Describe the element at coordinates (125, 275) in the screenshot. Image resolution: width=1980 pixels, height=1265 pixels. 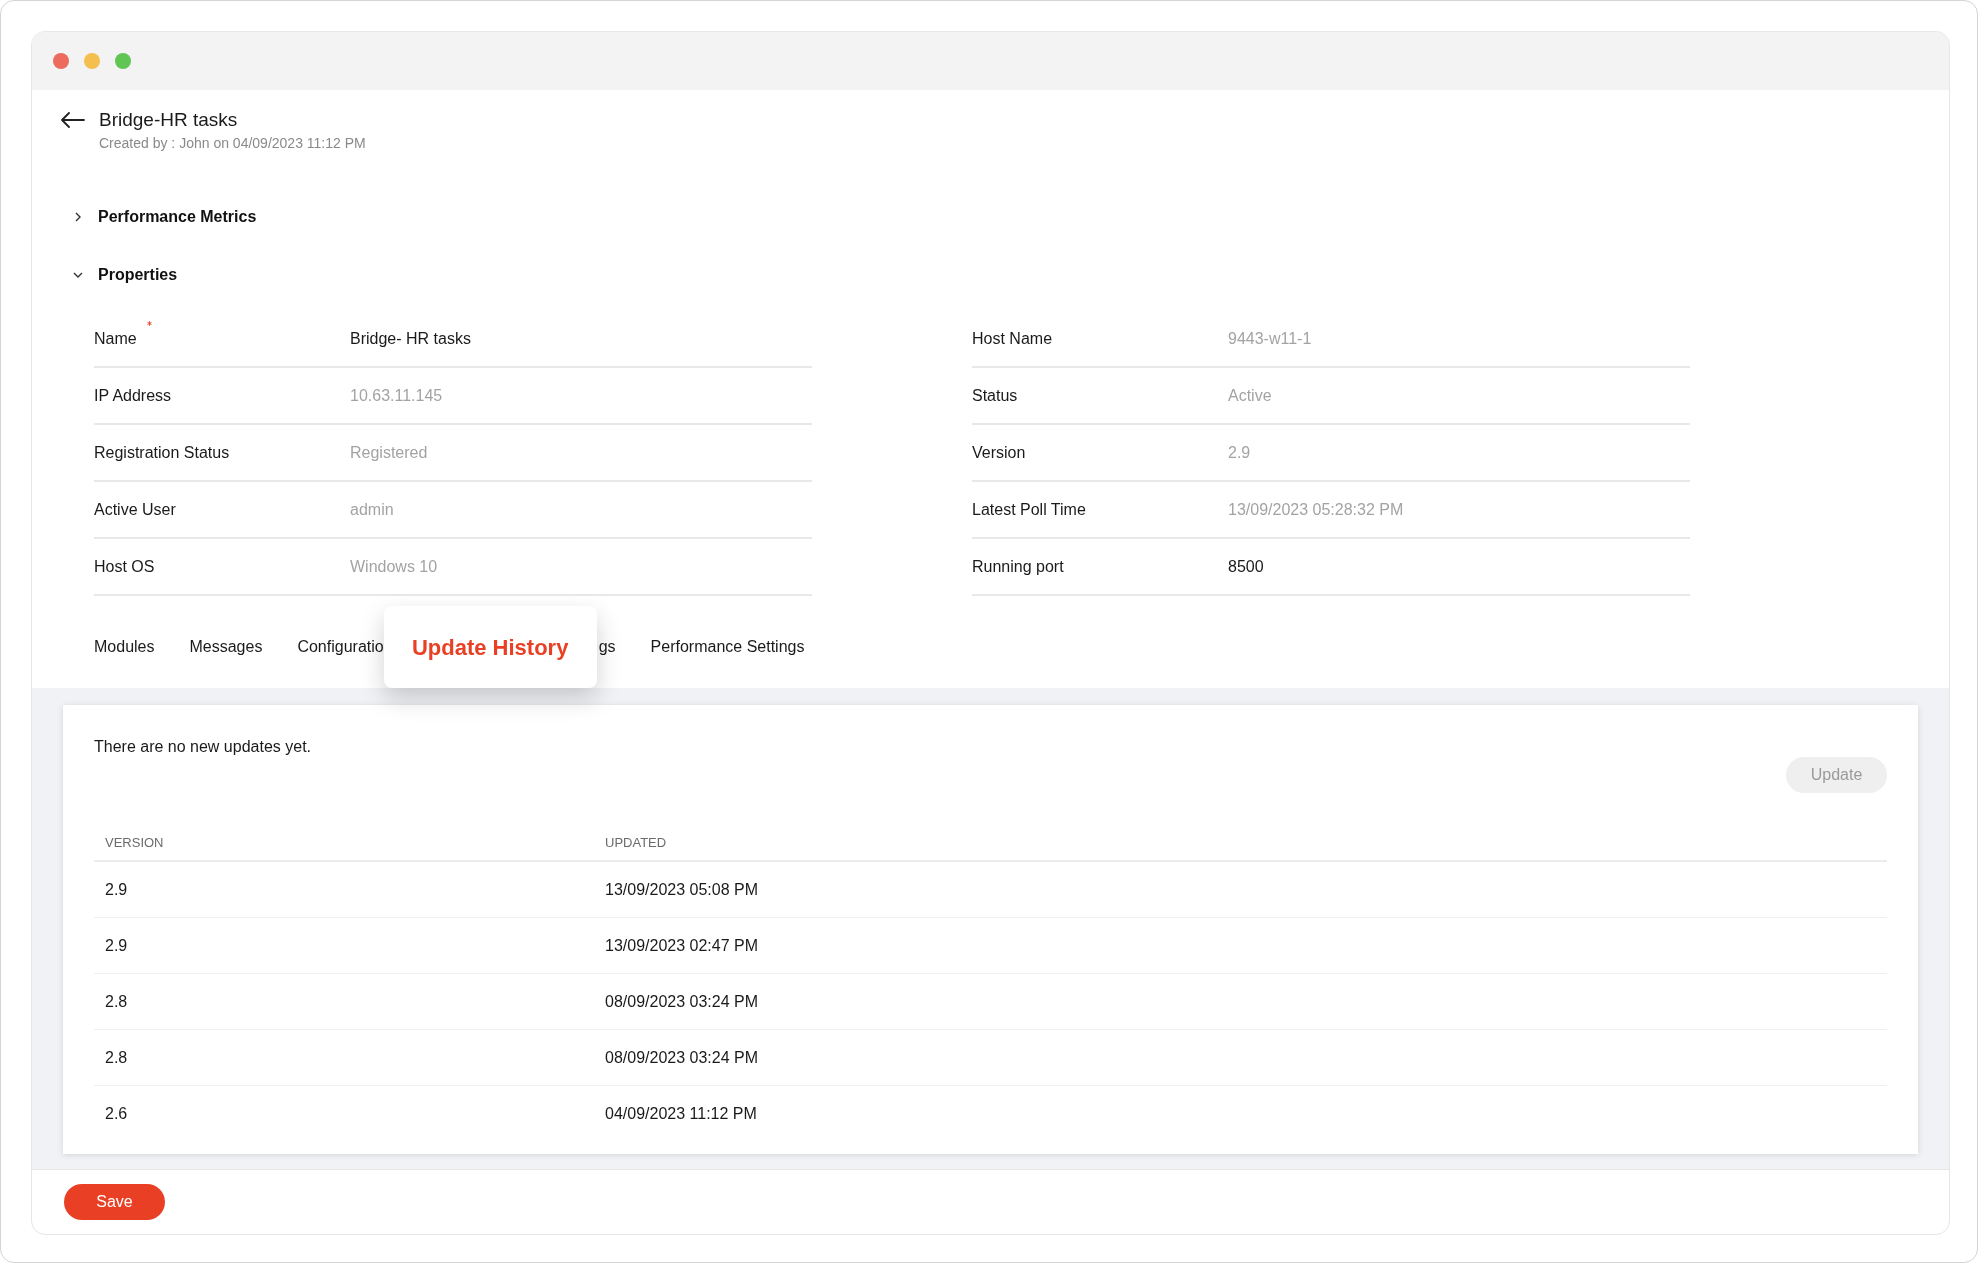
I see `section-toggle: Properties` at that location.